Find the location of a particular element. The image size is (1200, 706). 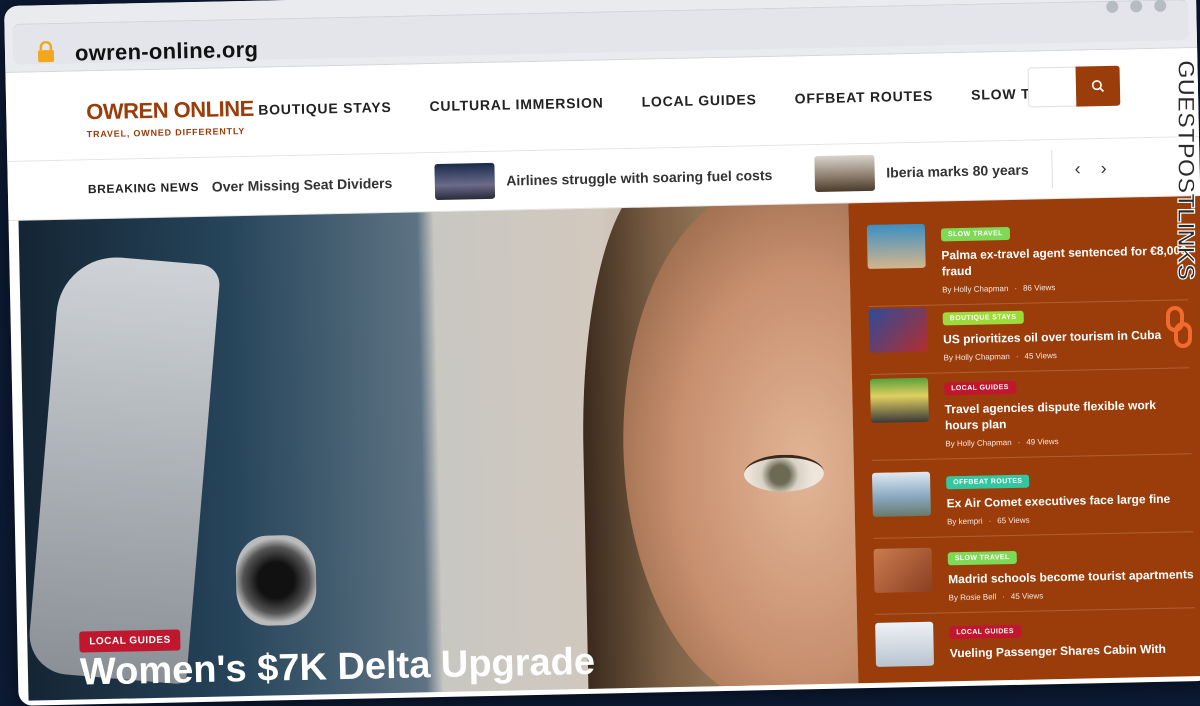

chevron-right-icon: › is located at coordinates (1103, 167).